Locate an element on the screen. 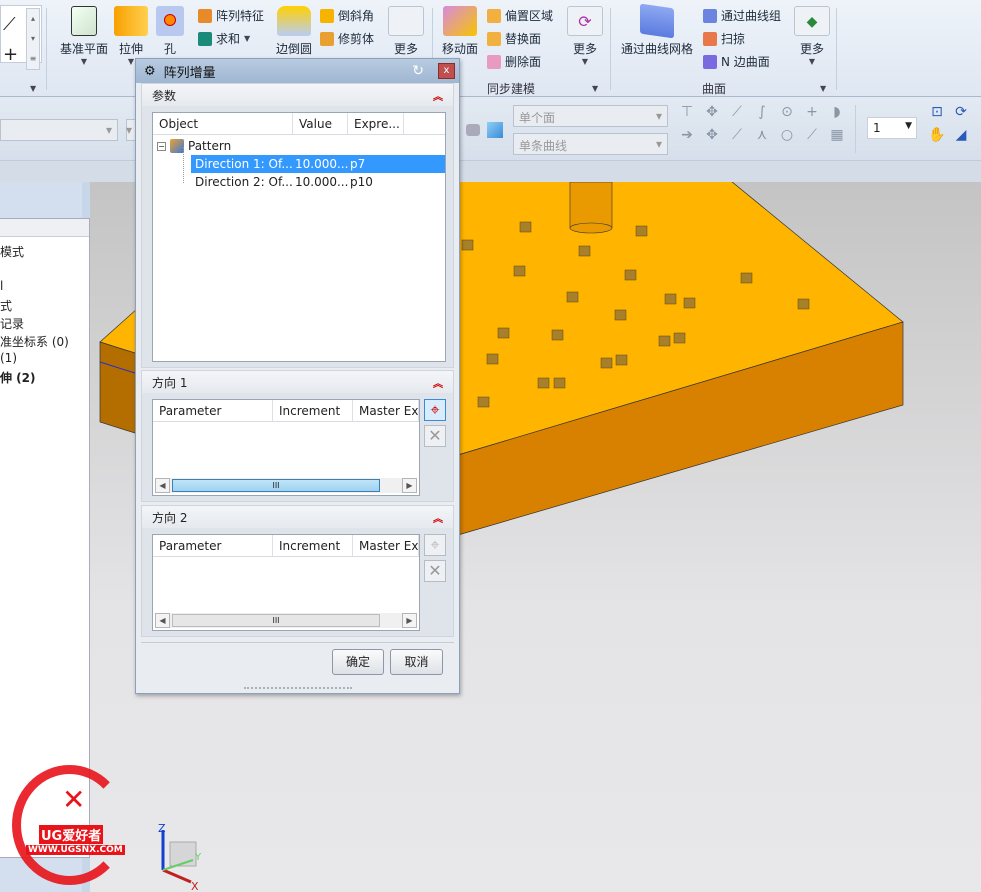 The height and width of the screenshot is (892, 981). datum-plane-button: 基准平面 ▼ is located at coordinates (84, 36).